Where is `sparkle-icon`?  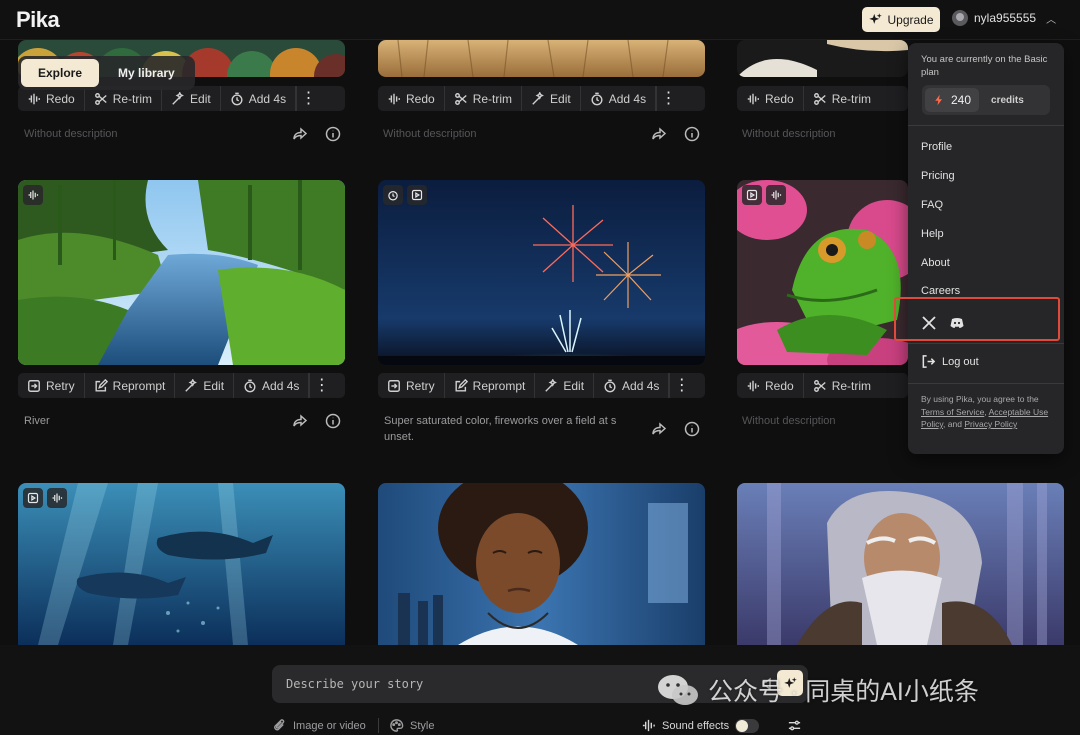 sparkle-icon is located at coordinates (876, 18).